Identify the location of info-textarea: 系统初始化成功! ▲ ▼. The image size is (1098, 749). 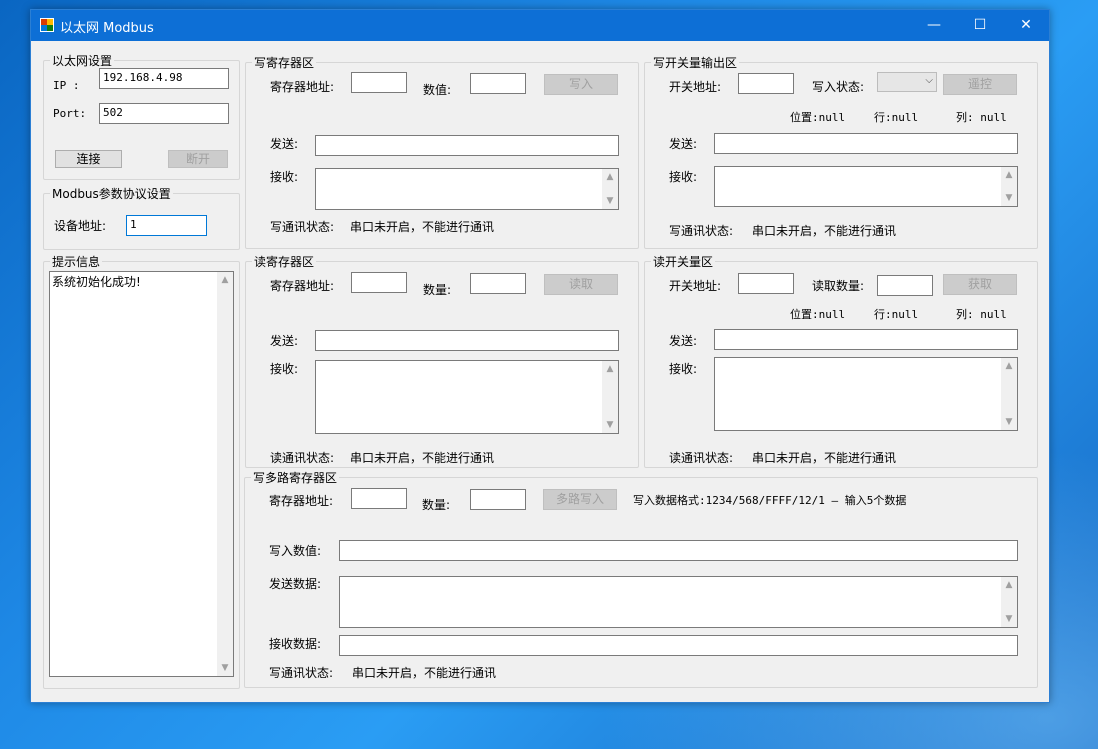
(141, 474).